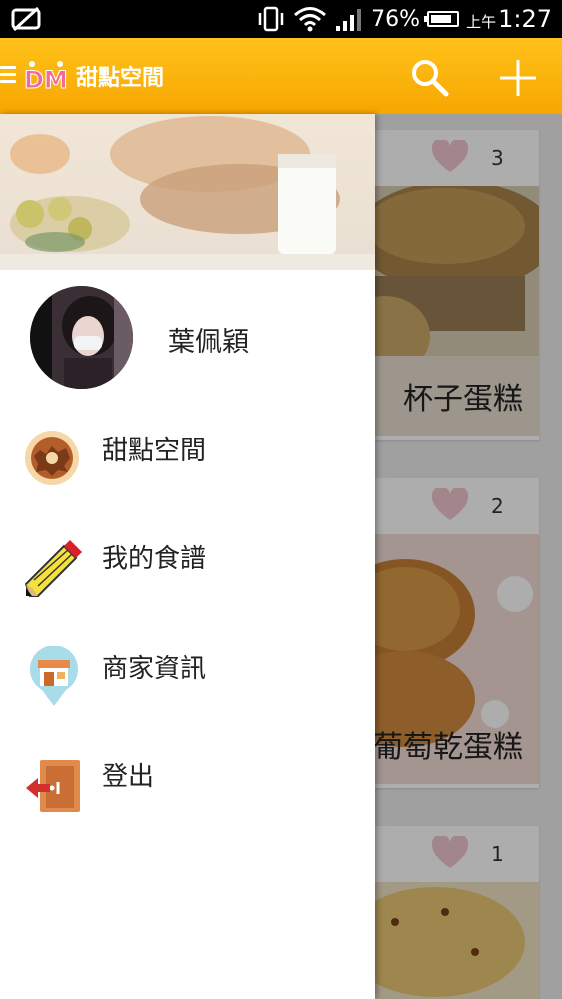 The width and height of the screenshot is (562, 999). I want to click on app-title: 甜點空間, so click(120, 78).